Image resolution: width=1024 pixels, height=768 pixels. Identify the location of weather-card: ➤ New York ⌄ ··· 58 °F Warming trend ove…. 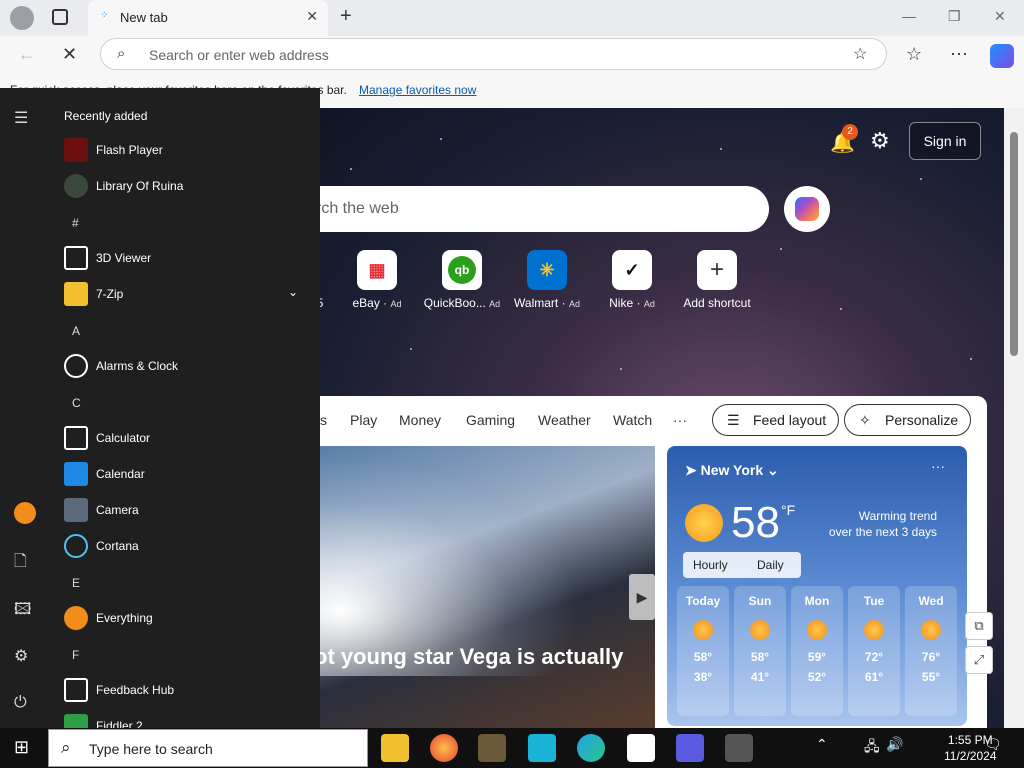
(817, 586).